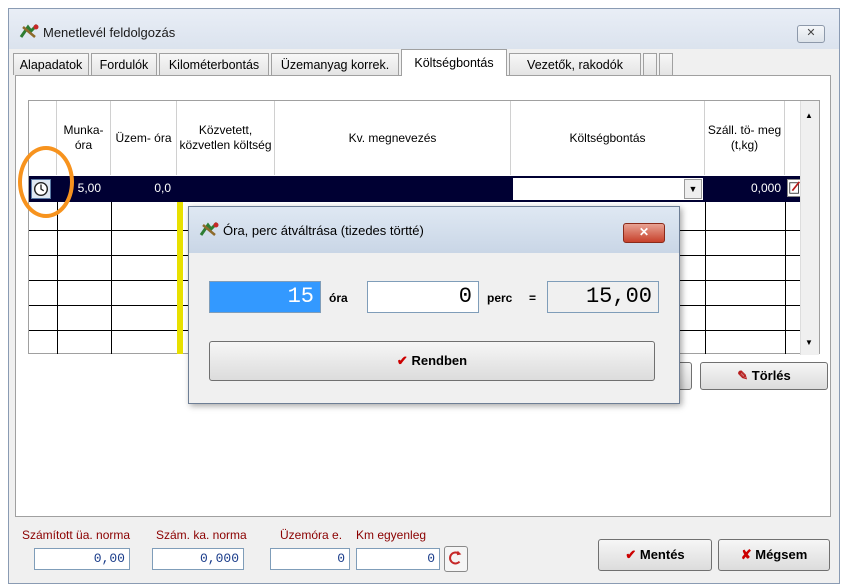  What do you see at coordinates (393, 138) in the screenshot?
I see `grid-header-kv-megnevezes: Kv. megnevezés` at bounding box center [393, 138].